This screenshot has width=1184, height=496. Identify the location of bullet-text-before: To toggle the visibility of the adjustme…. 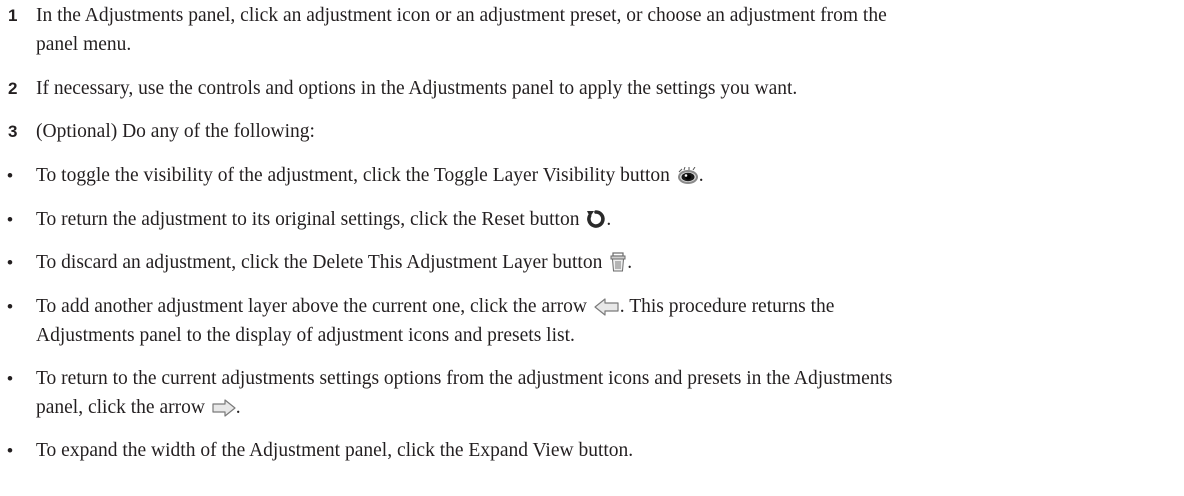
(353, 175).